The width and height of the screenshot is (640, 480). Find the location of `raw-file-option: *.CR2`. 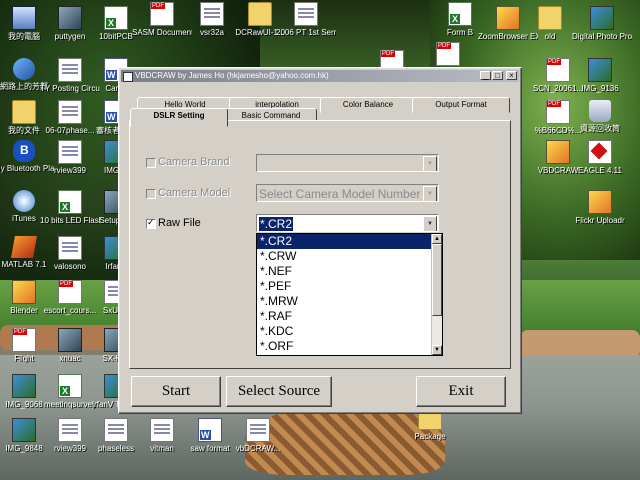

raw-file-option: *.CR2 is located at coordinates (349, 241).